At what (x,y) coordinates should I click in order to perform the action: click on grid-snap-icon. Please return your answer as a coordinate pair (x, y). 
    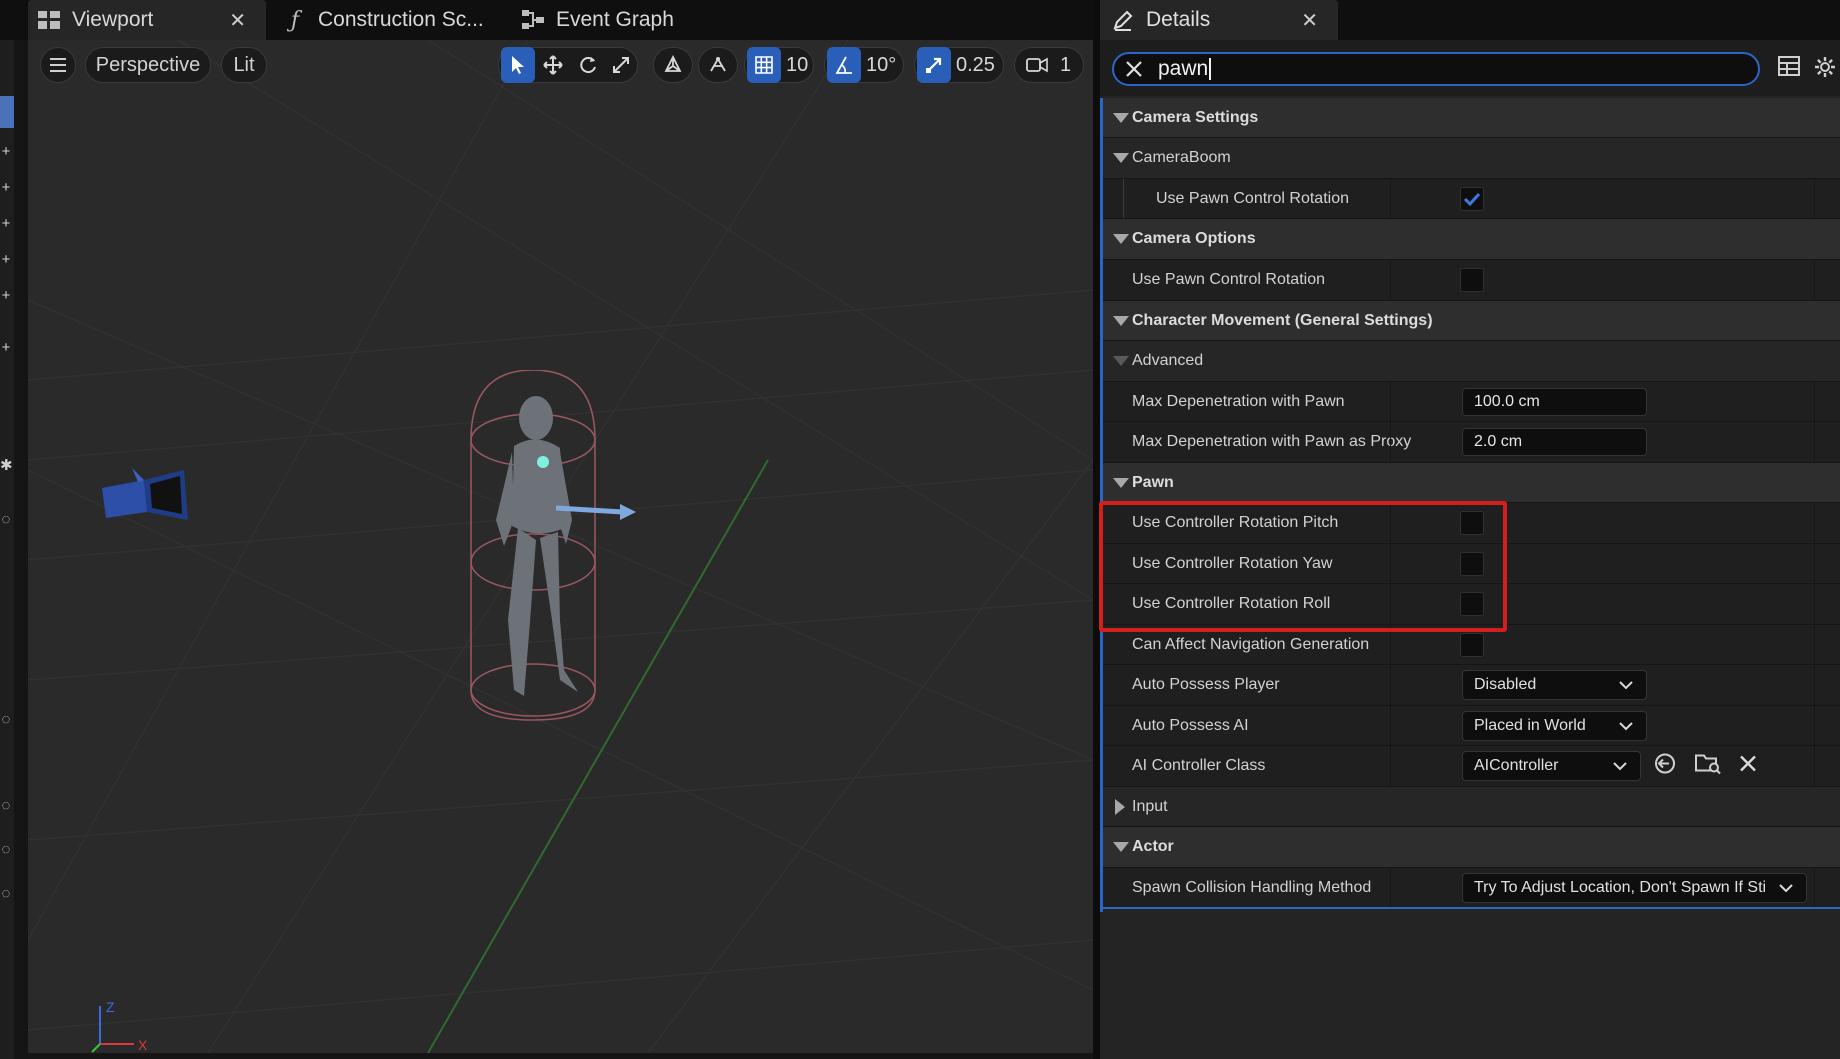
    Looking at the image, I should click on (764, 65).